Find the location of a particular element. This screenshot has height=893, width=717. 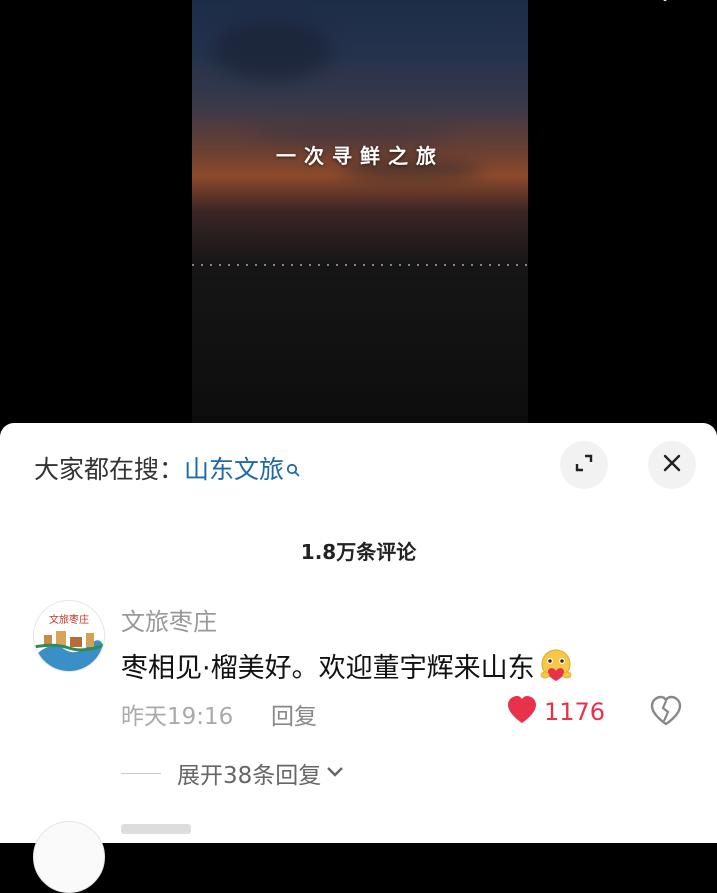

broken-heart-icon is located at coordinates (666, 713).